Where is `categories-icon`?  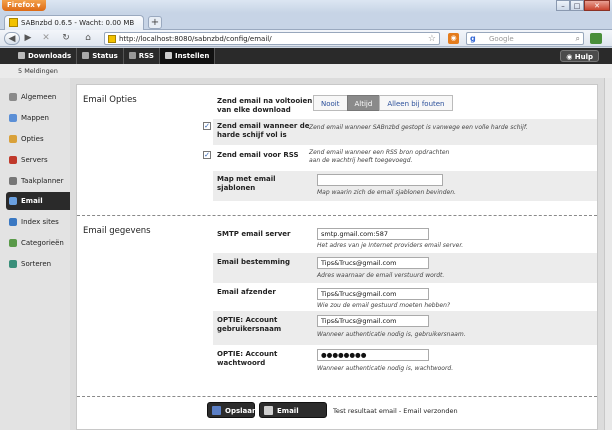 categories-icon is located at coordinates (13, 243).